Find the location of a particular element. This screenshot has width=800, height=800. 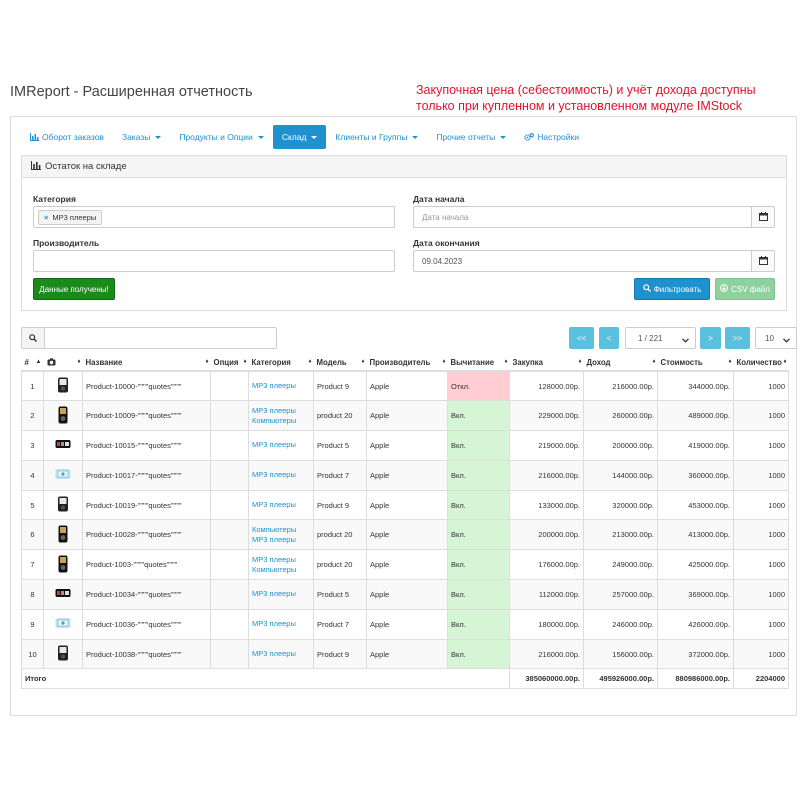

tab-settings: Настройки is located at coordinates (551, 137).